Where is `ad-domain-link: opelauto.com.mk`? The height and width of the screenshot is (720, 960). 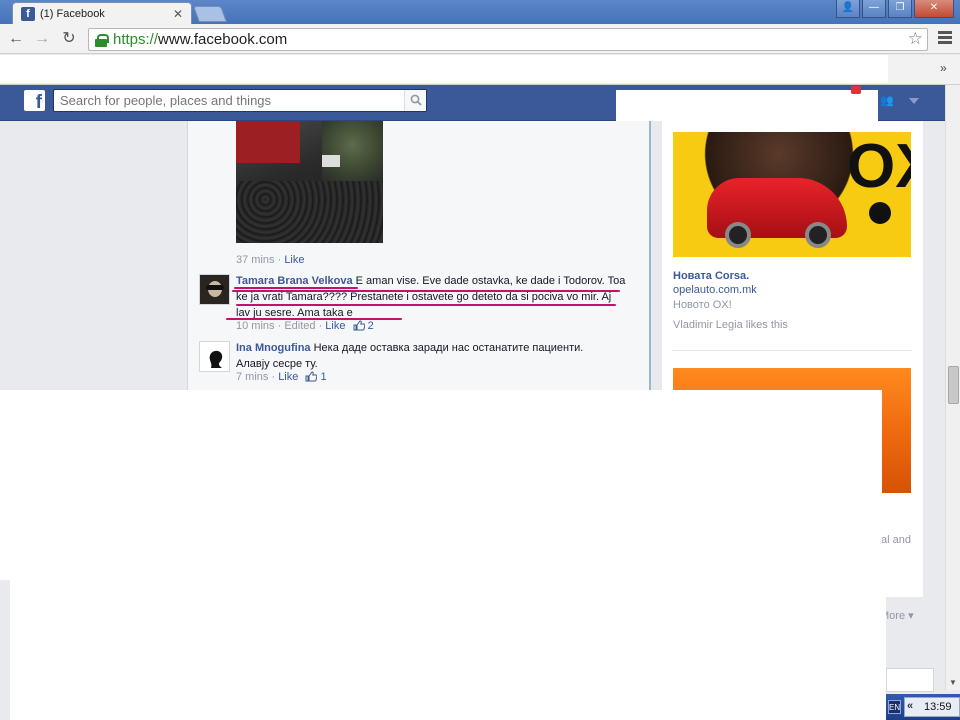
ad-domain-link: opelauto.com.mk is located at coordinates (715, 290).